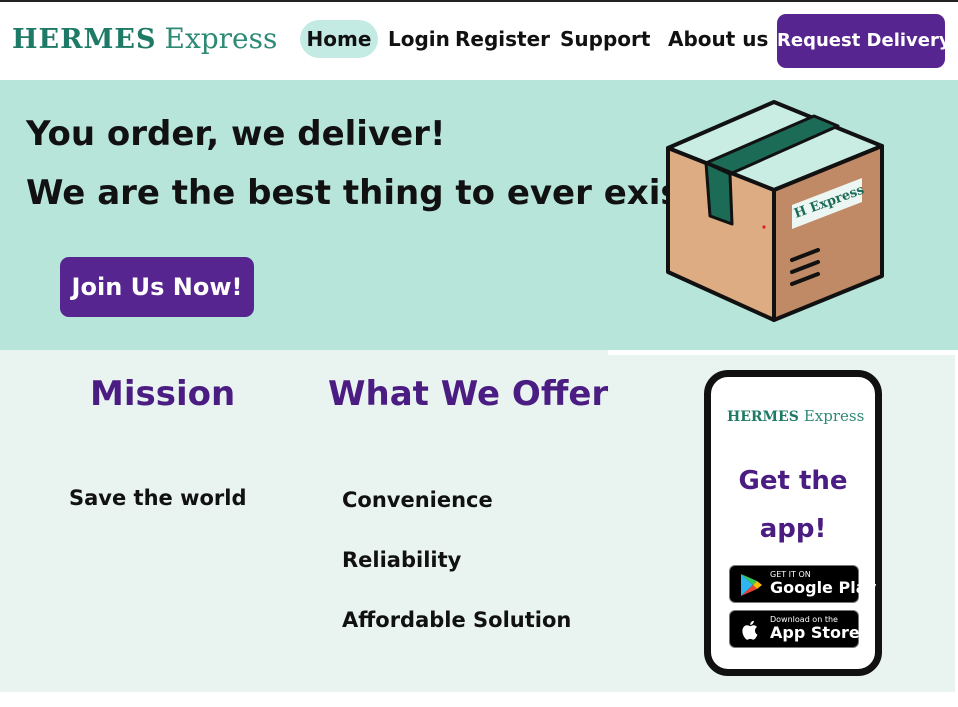 This screenshot has width=958, height=707. Describe the element at coordinates (763, 417) in the screenshot. I see `card-logo-wordmark: HERMES` at that location.